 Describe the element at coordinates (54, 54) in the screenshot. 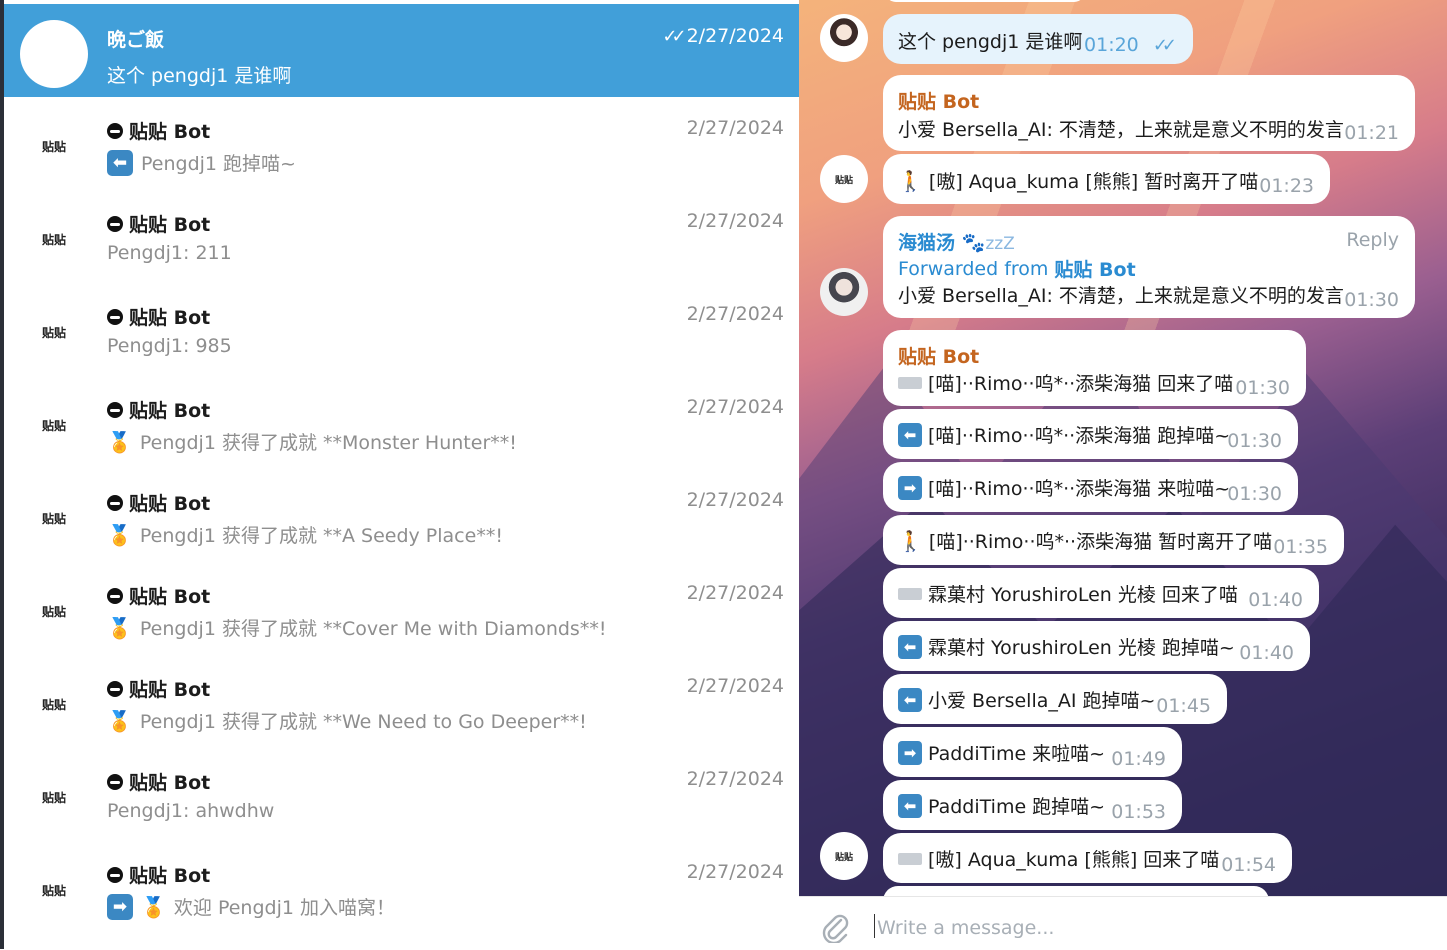

I see `chat-avatar` at that location.